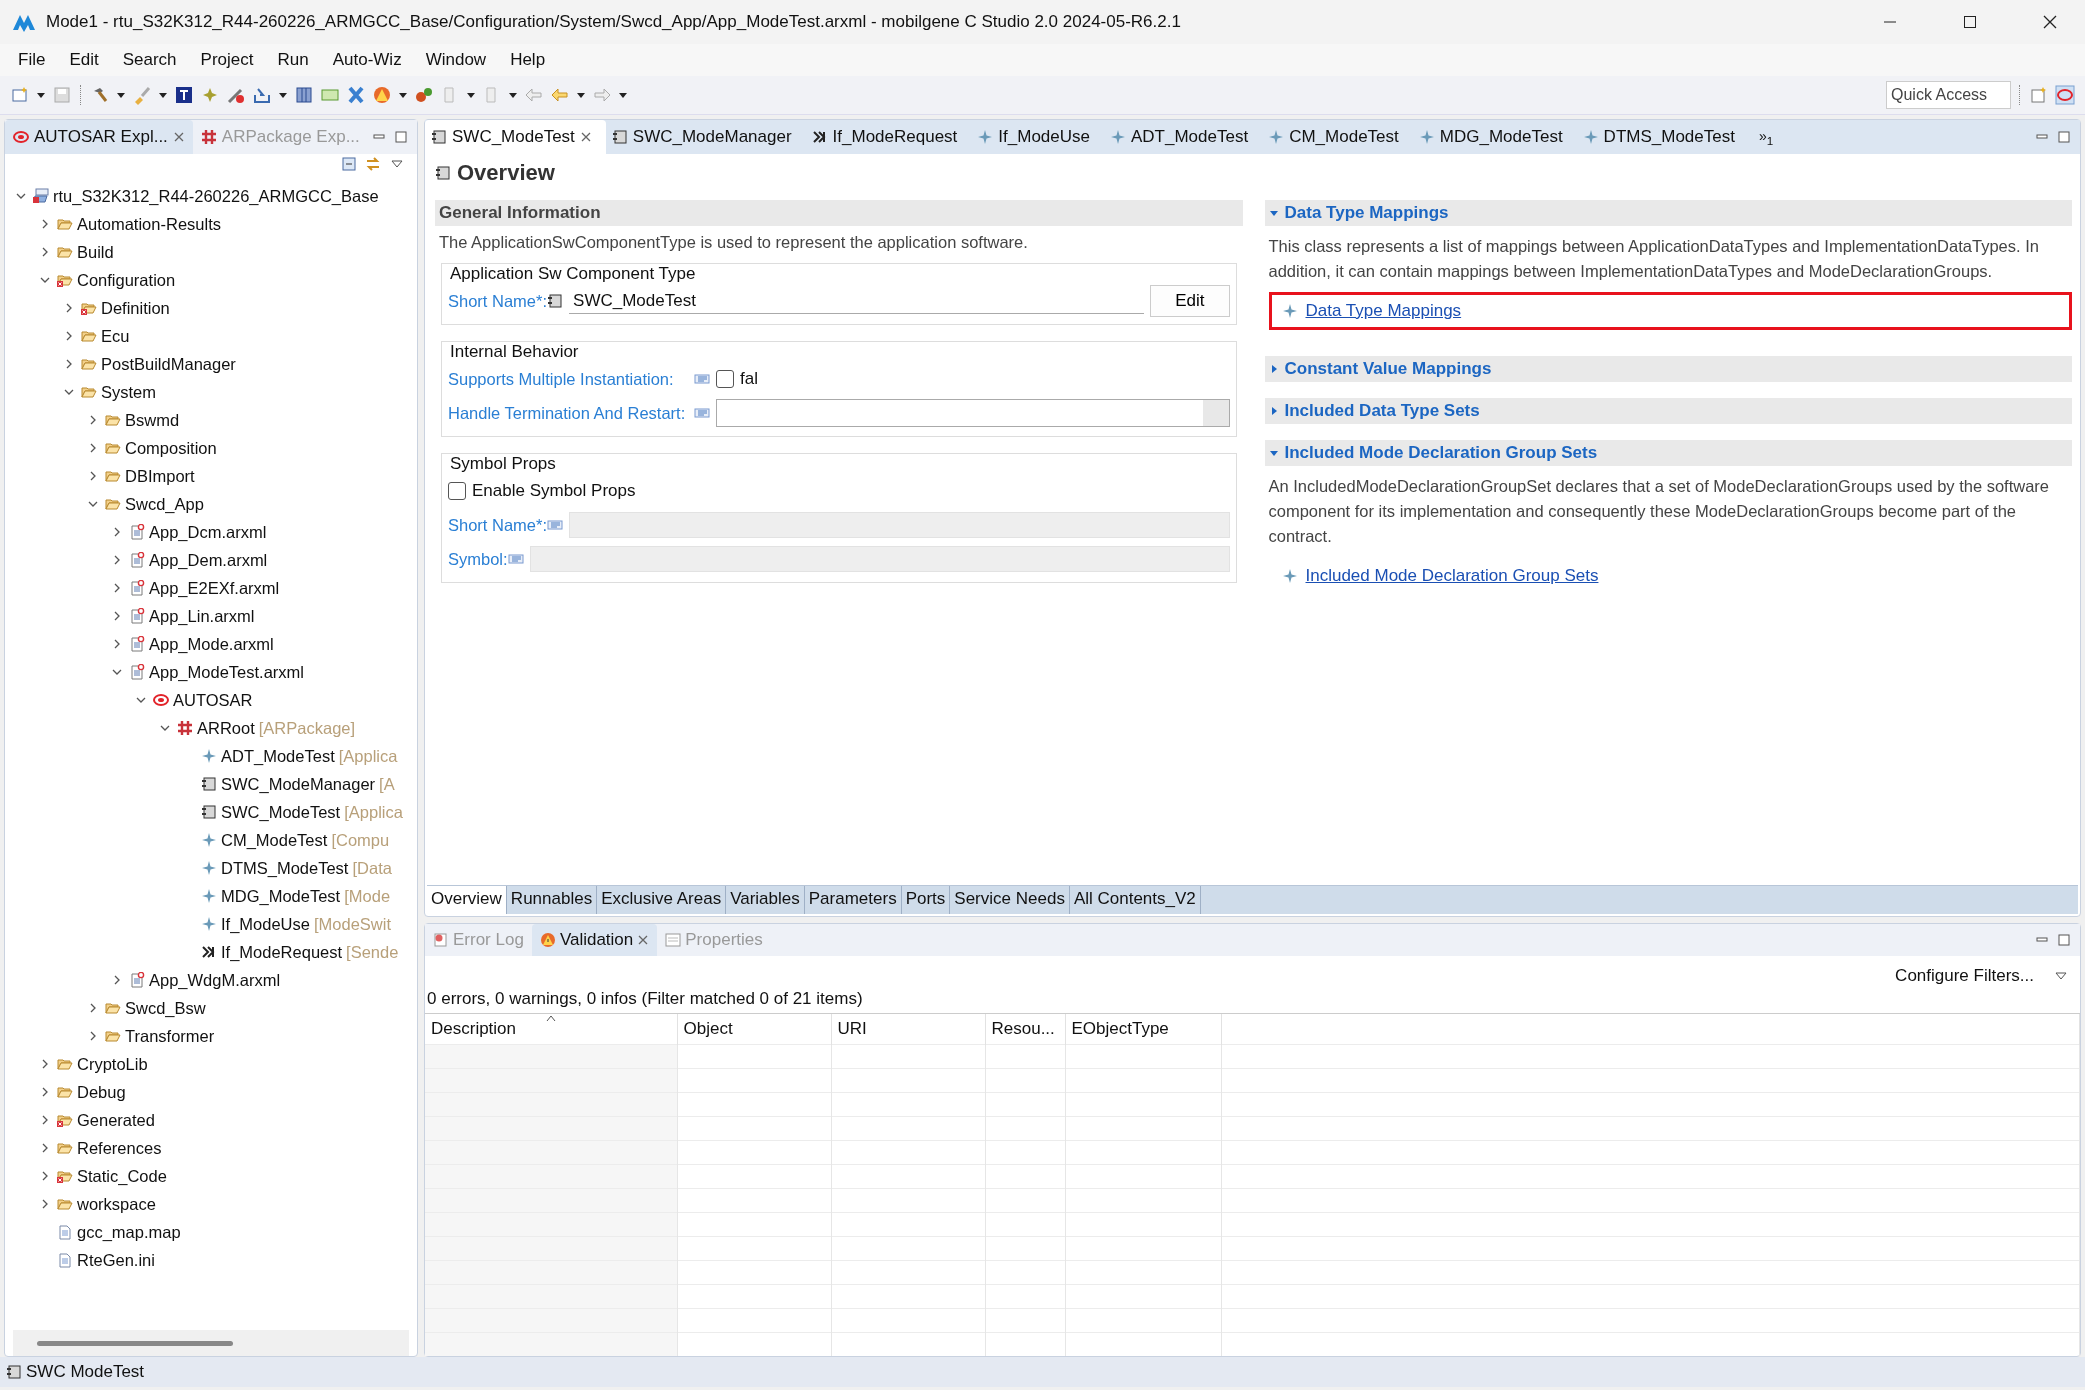 Image resolution: width=2085 pixels, height=1390 pixels. What do you see at coordinates (135, 308) in the screenshot?
I see `tree-item: Definition` at bounding box center [135, 308].